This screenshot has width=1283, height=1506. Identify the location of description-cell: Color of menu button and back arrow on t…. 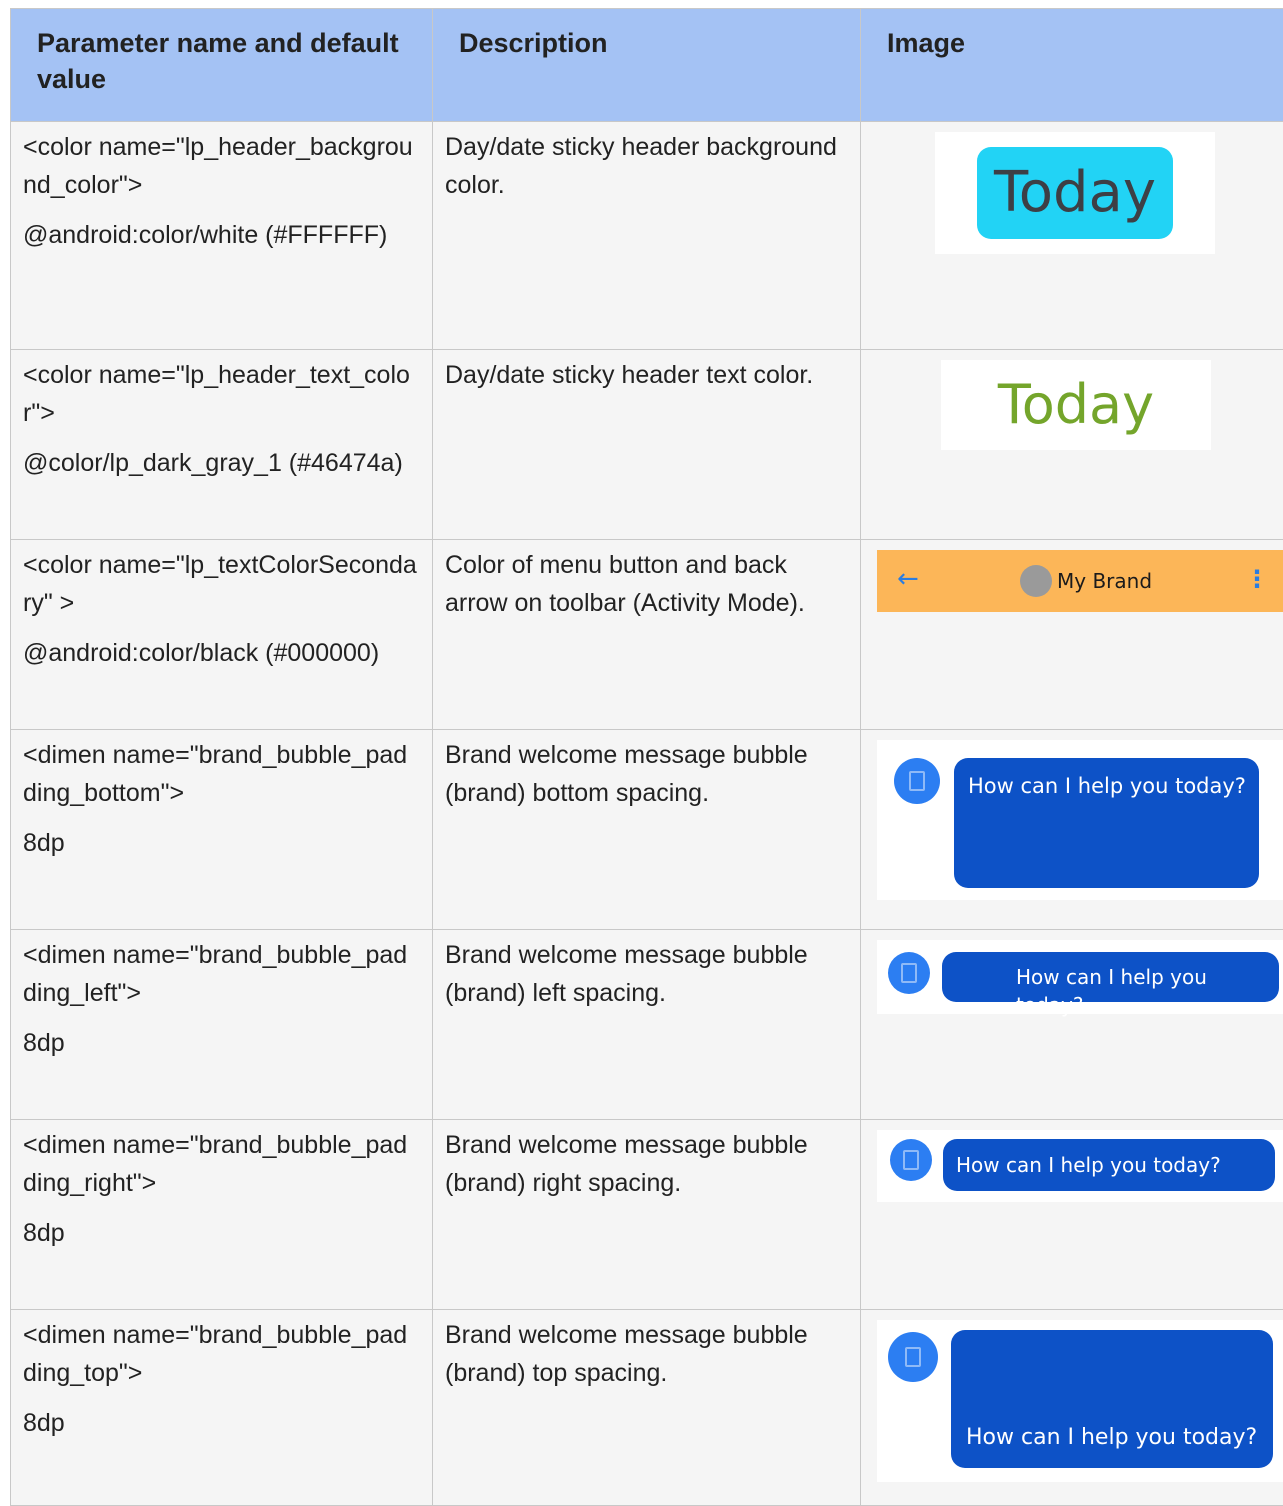
(647, 635).